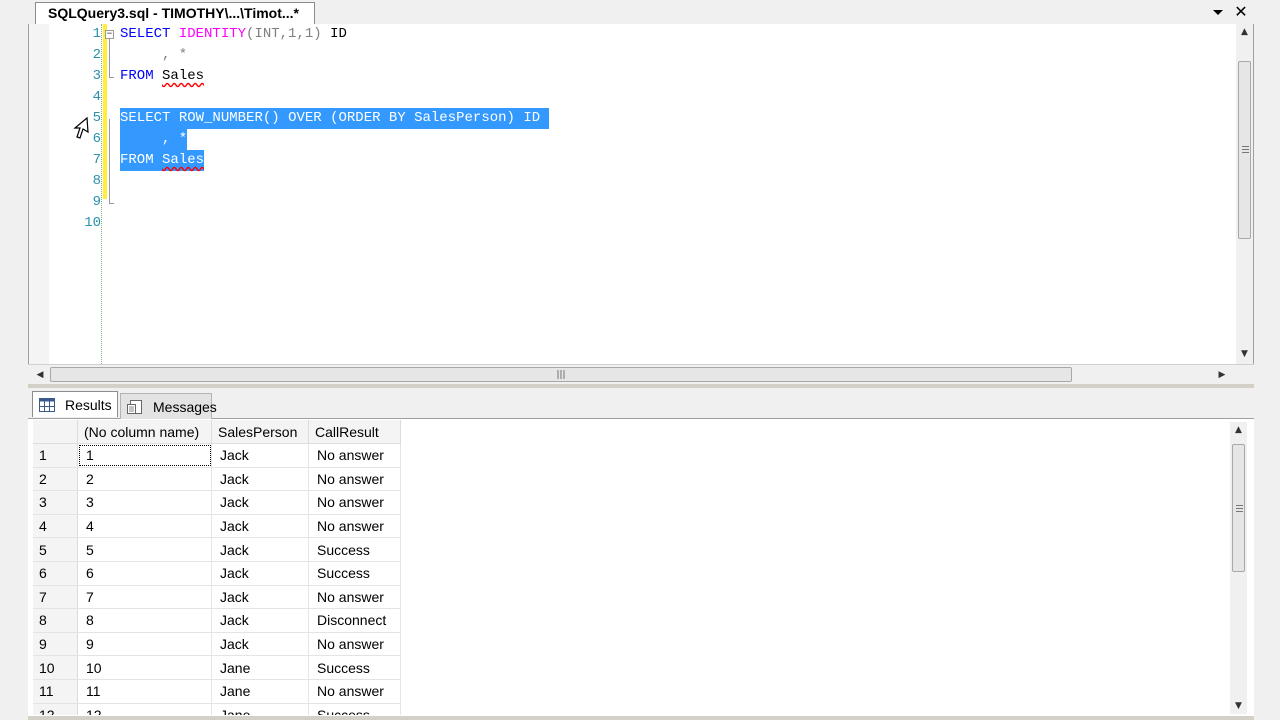  I want to click on column-header: (No column name), so click(144, 432).